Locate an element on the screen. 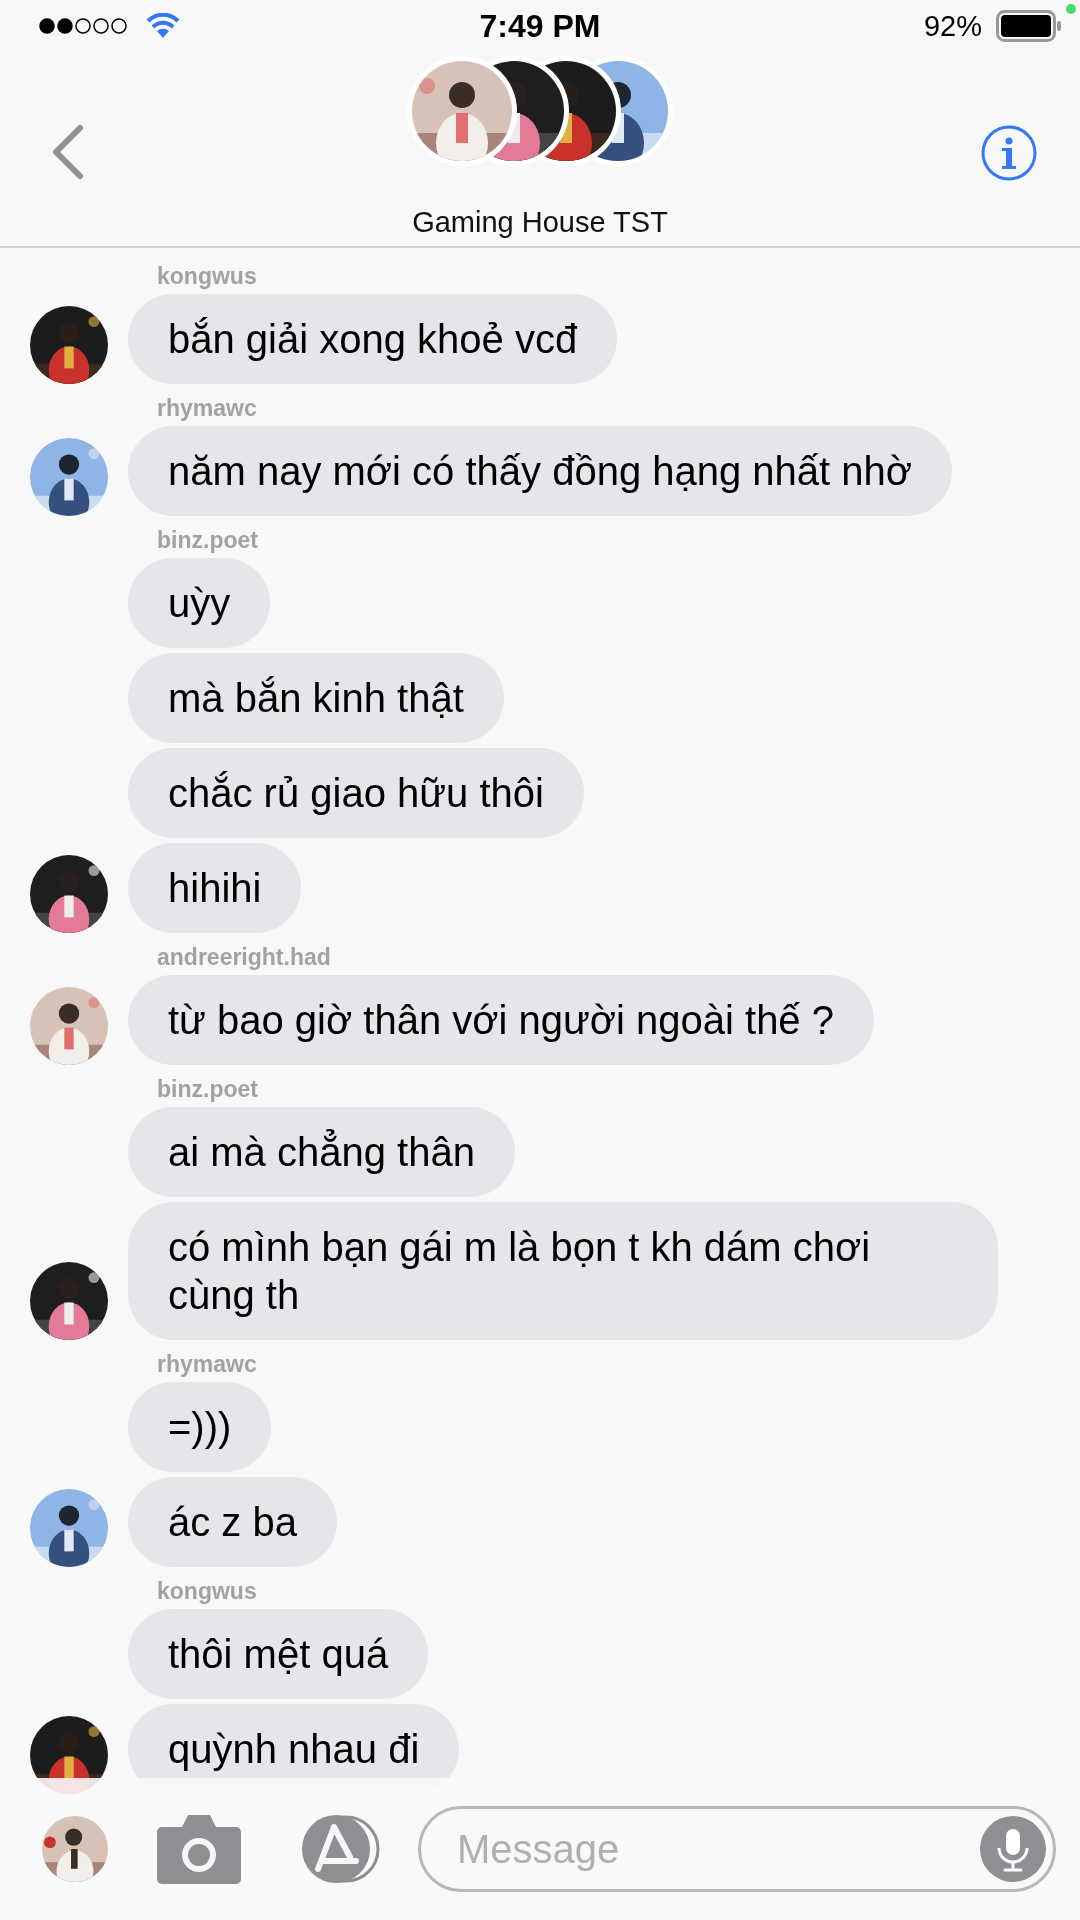  message-bubble: ác z ba is located at coordinates (232, 1522).